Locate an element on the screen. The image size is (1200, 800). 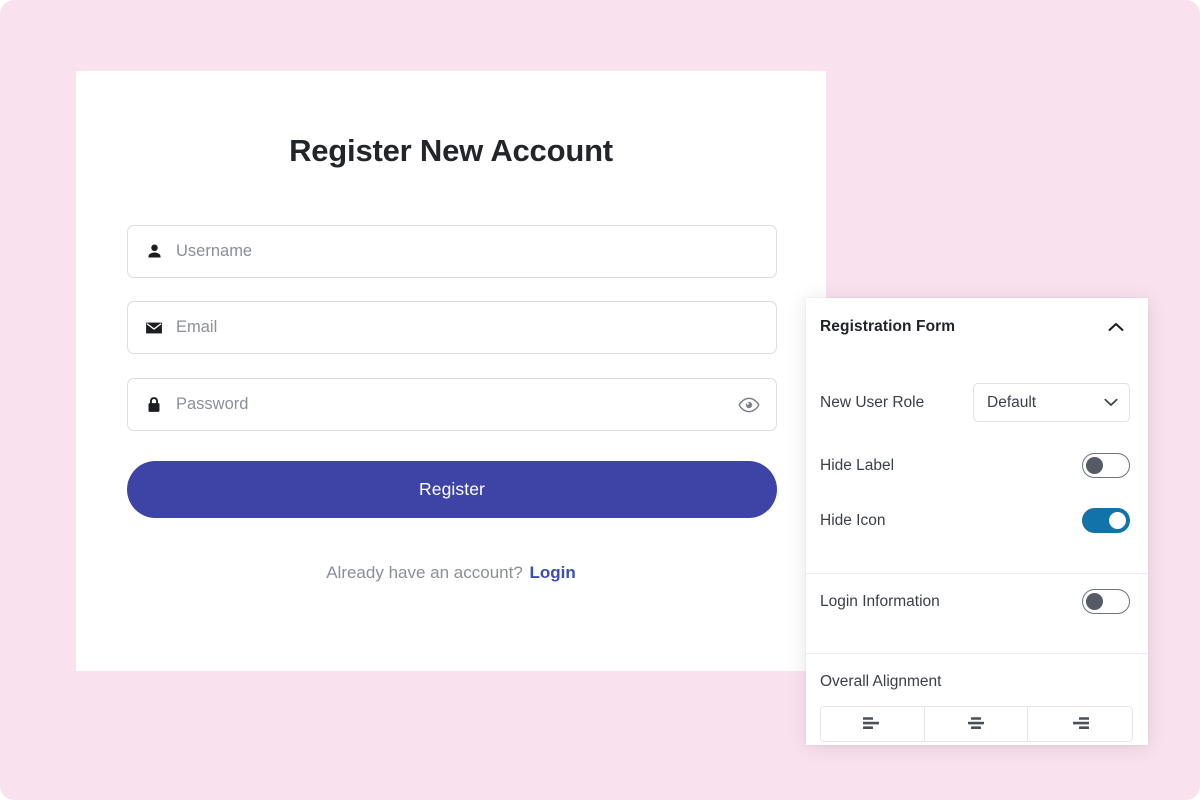
alignment-button-group is located at coordinates (976, 724).